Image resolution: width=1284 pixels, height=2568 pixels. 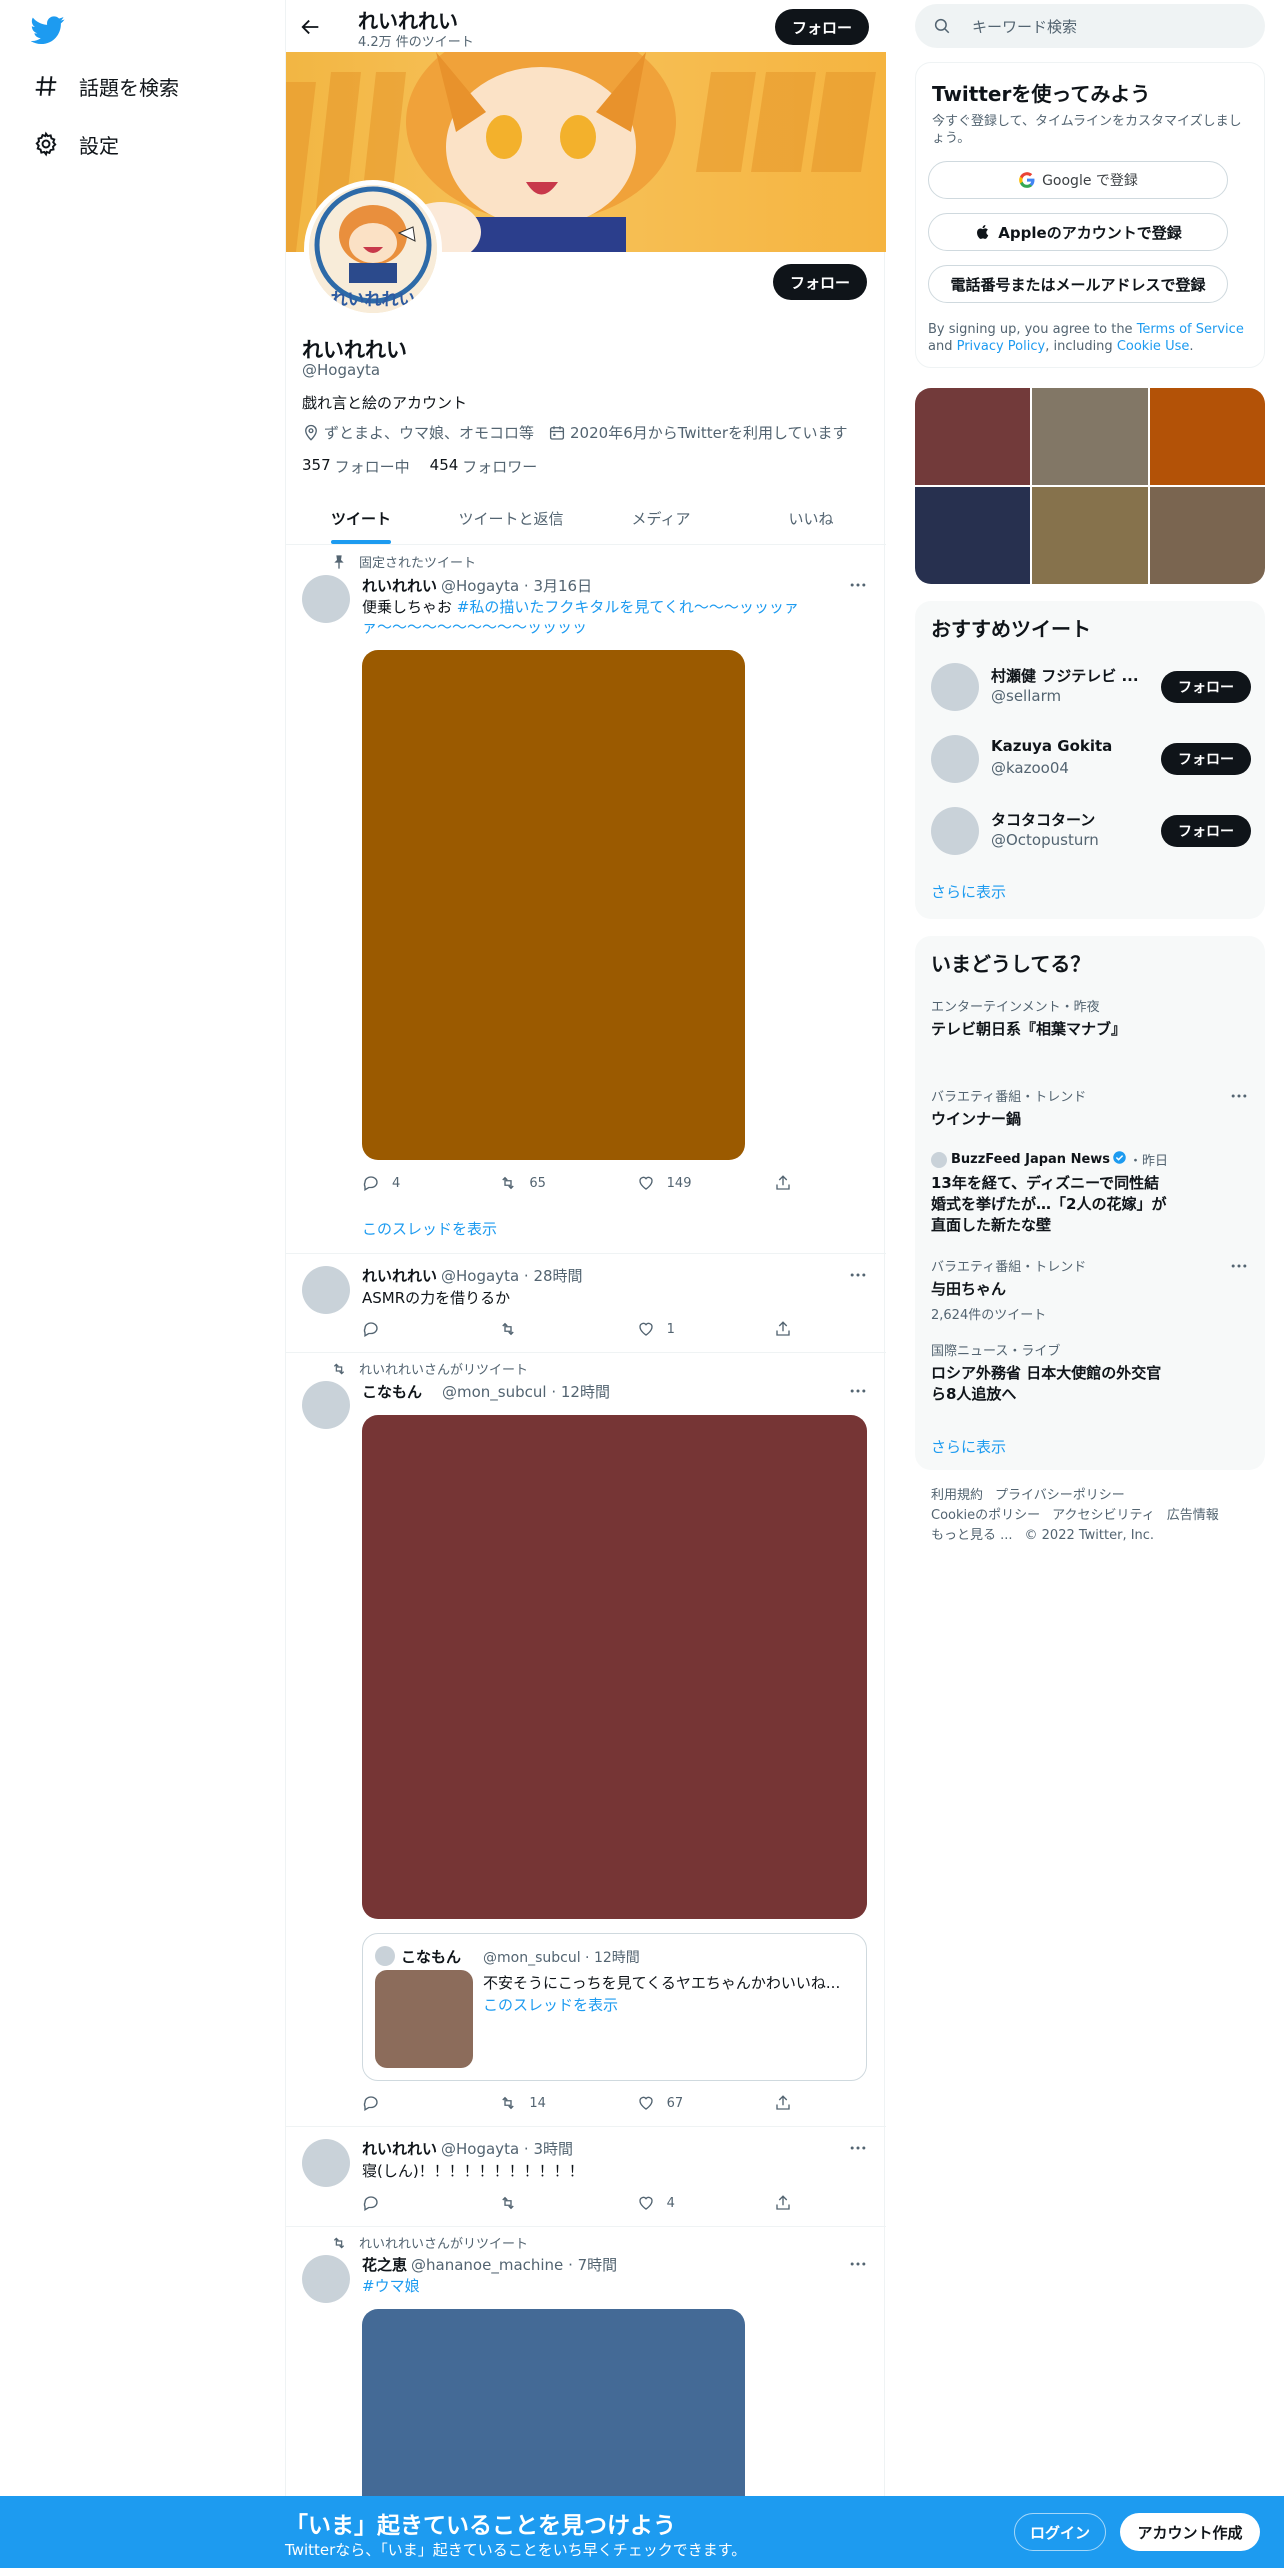 I want to click on profile-joined: 2020年6月からTwitterを利用しています, so click(x=709, y=433).